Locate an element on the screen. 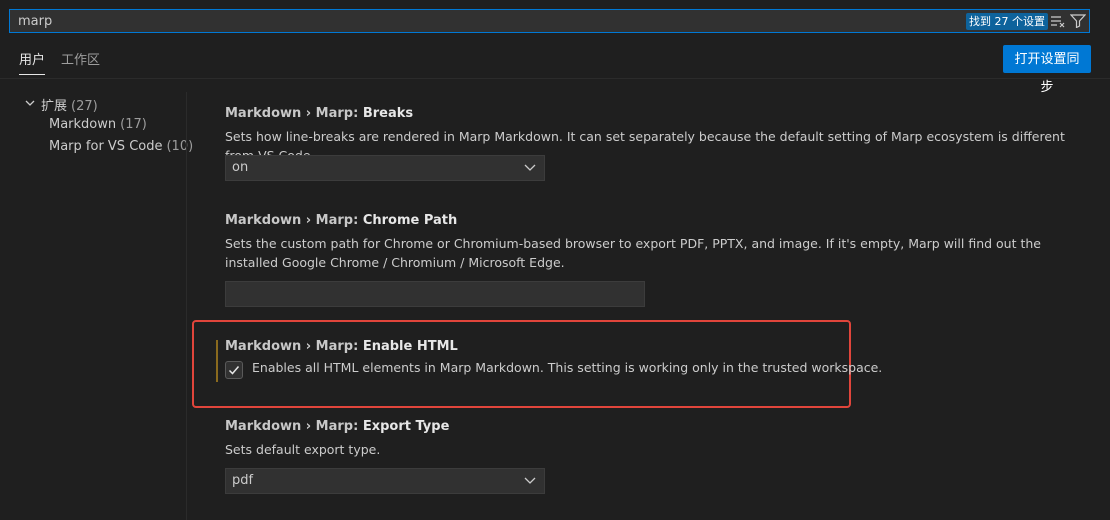 This screenshot has height=520, width=1110. modified-indicator is located at coordinates (217, 361).